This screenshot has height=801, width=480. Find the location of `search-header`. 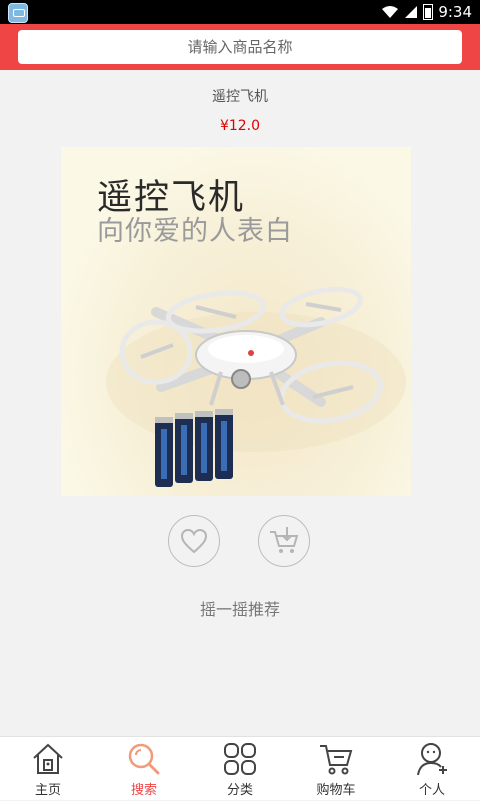

search-header is located at coordinates (240, 47).